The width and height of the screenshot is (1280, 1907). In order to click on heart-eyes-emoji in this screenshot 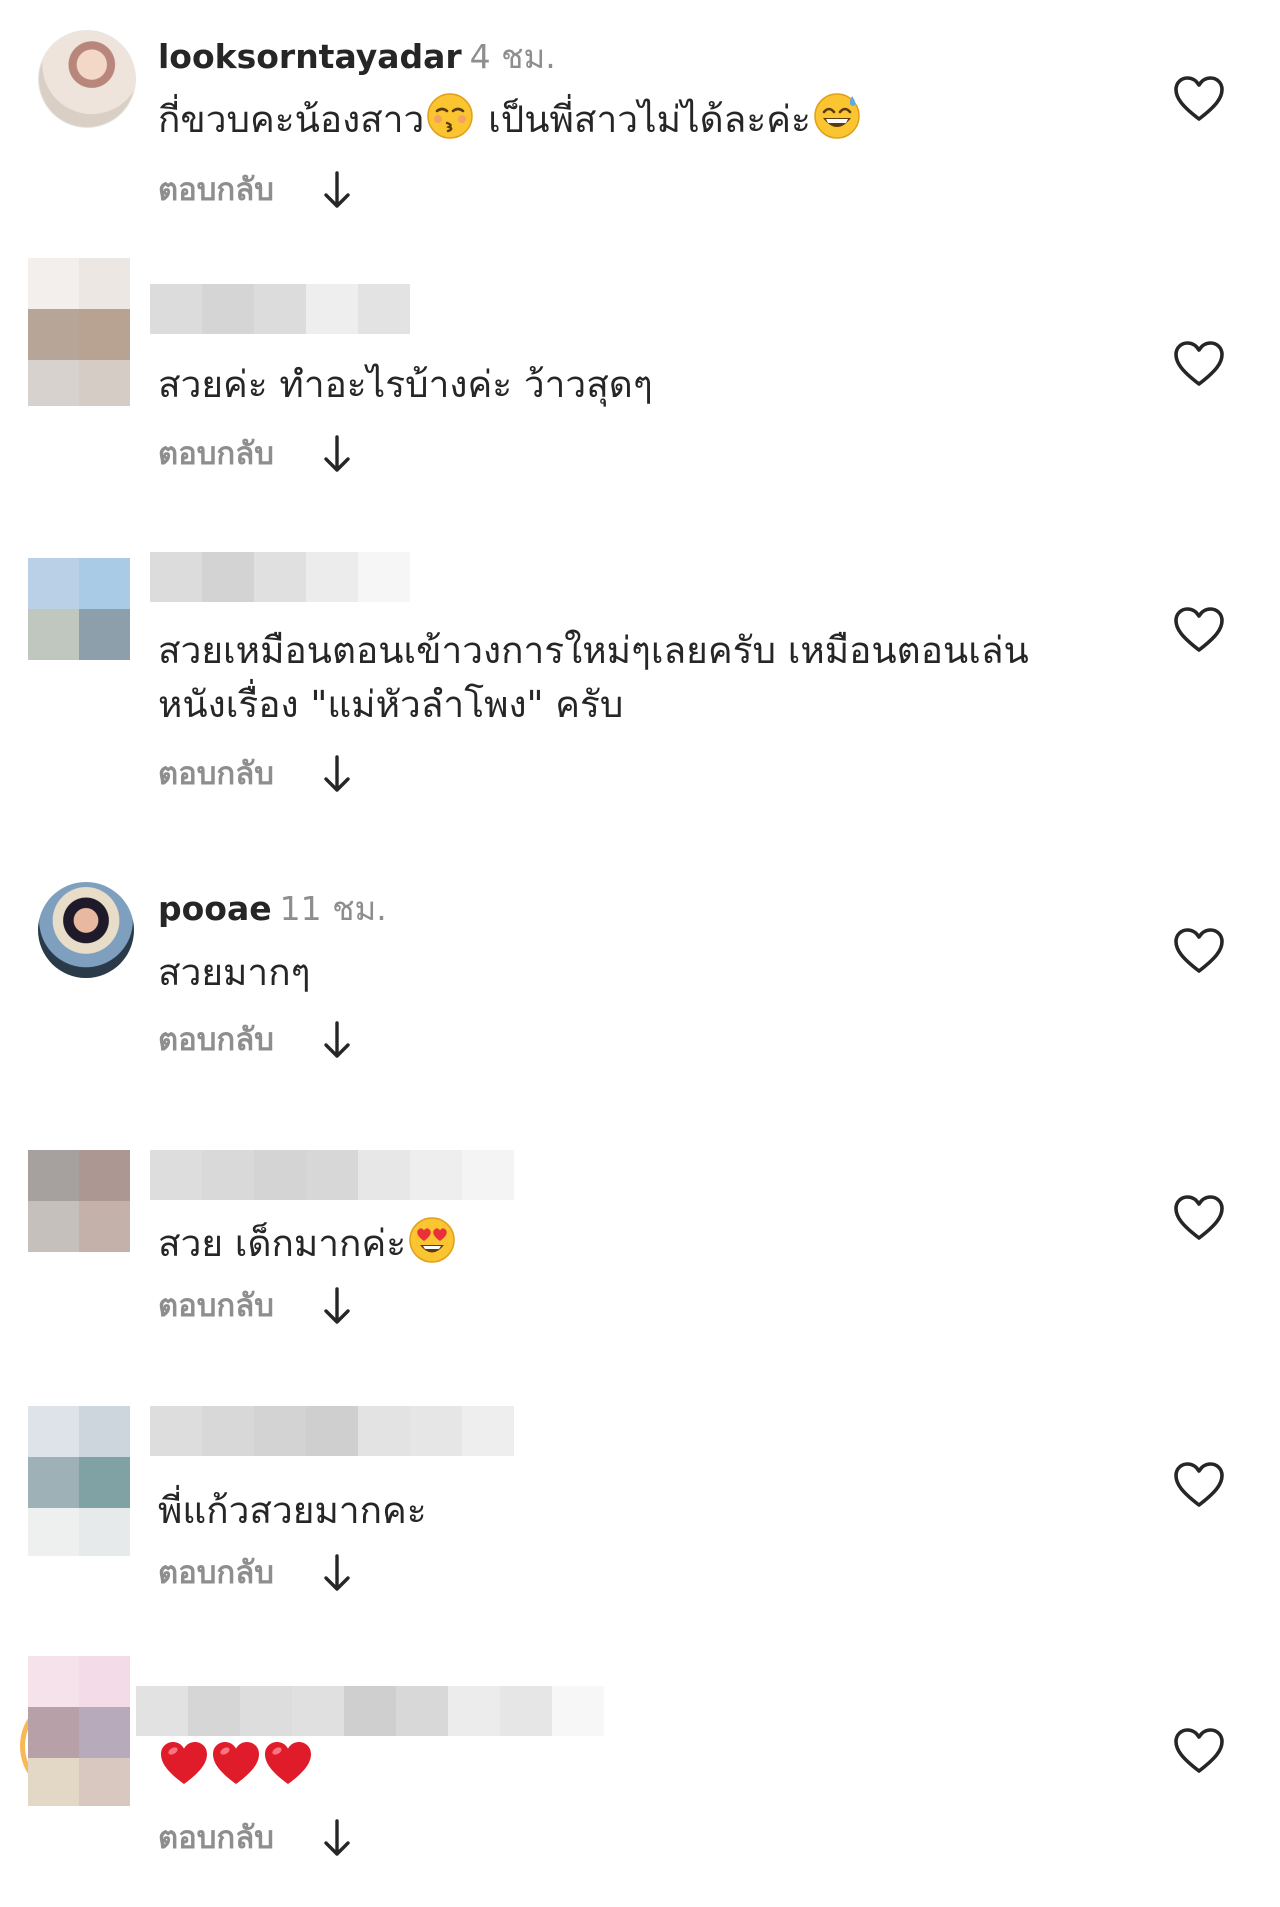, I will do `click(432, 1240)`.